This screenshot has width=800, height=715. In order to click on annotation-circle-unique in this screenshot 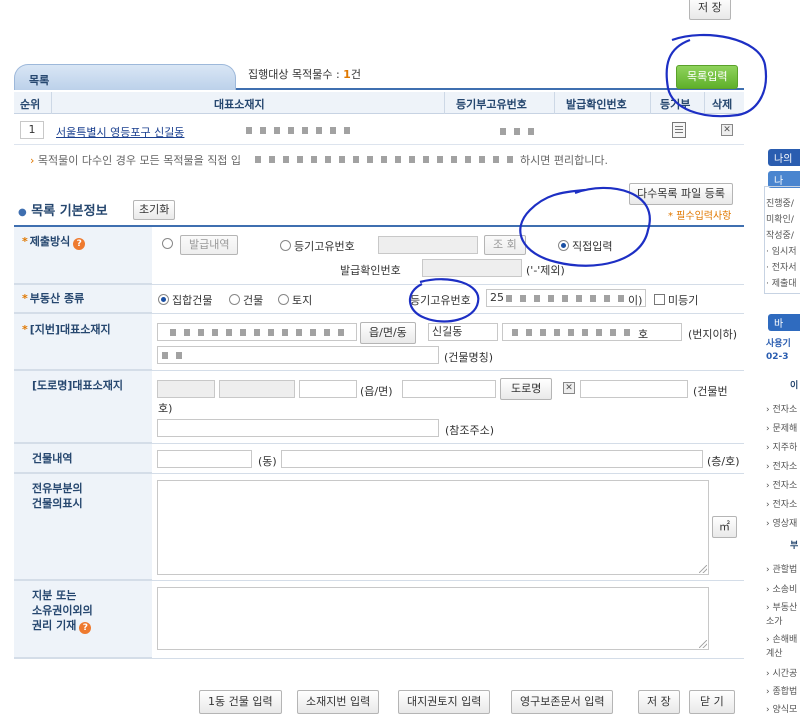, I will do `click(444, 300)`.